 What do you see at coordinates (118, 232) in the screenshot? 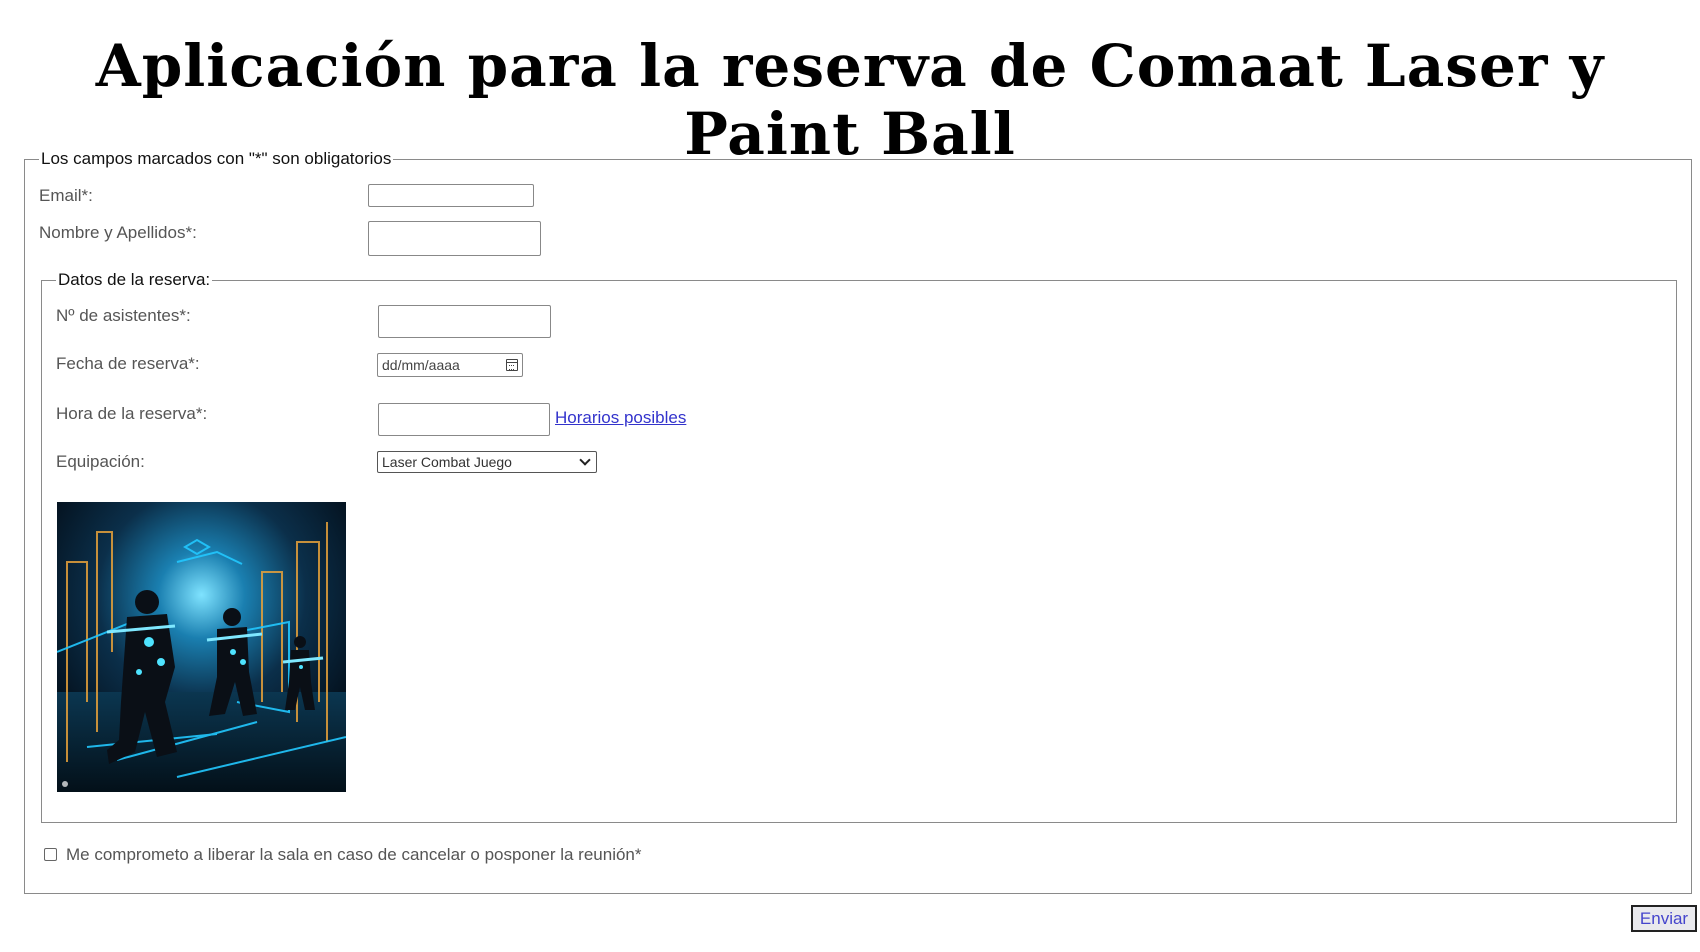
I see `name-label: Nombre y Apellidos*:` at bounding box center [118, 232].